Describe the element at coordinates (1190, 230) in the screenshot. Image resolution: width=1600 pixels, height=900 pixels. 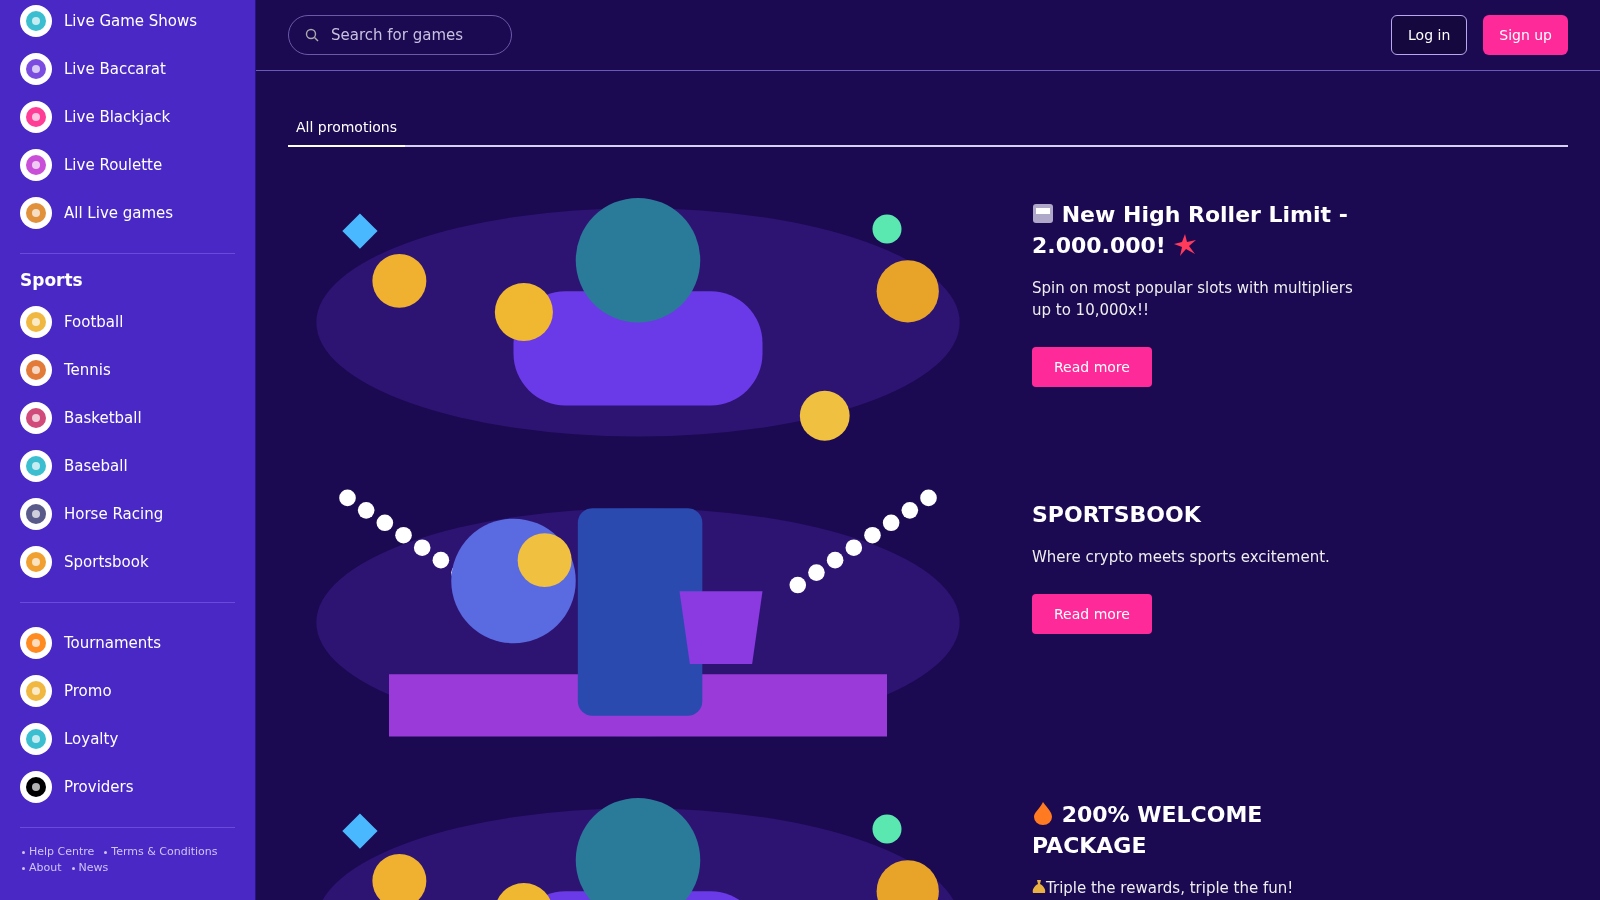
I see `promo-title: New High Roller Limit - 2.000.000!` at that location.